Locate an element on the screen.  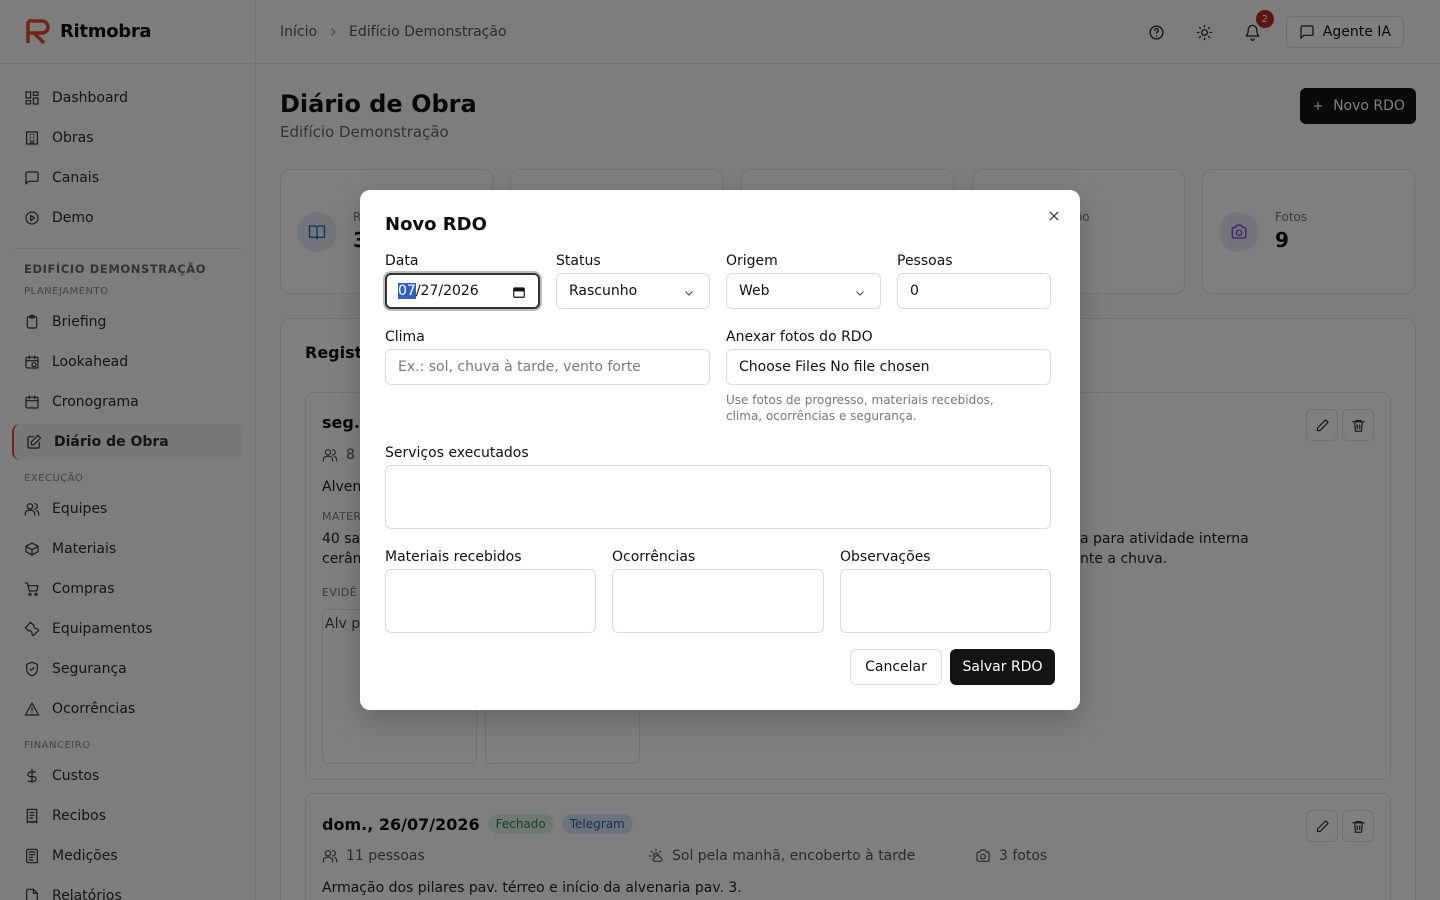
origem-value: Web is located at coordinates (754, 291).